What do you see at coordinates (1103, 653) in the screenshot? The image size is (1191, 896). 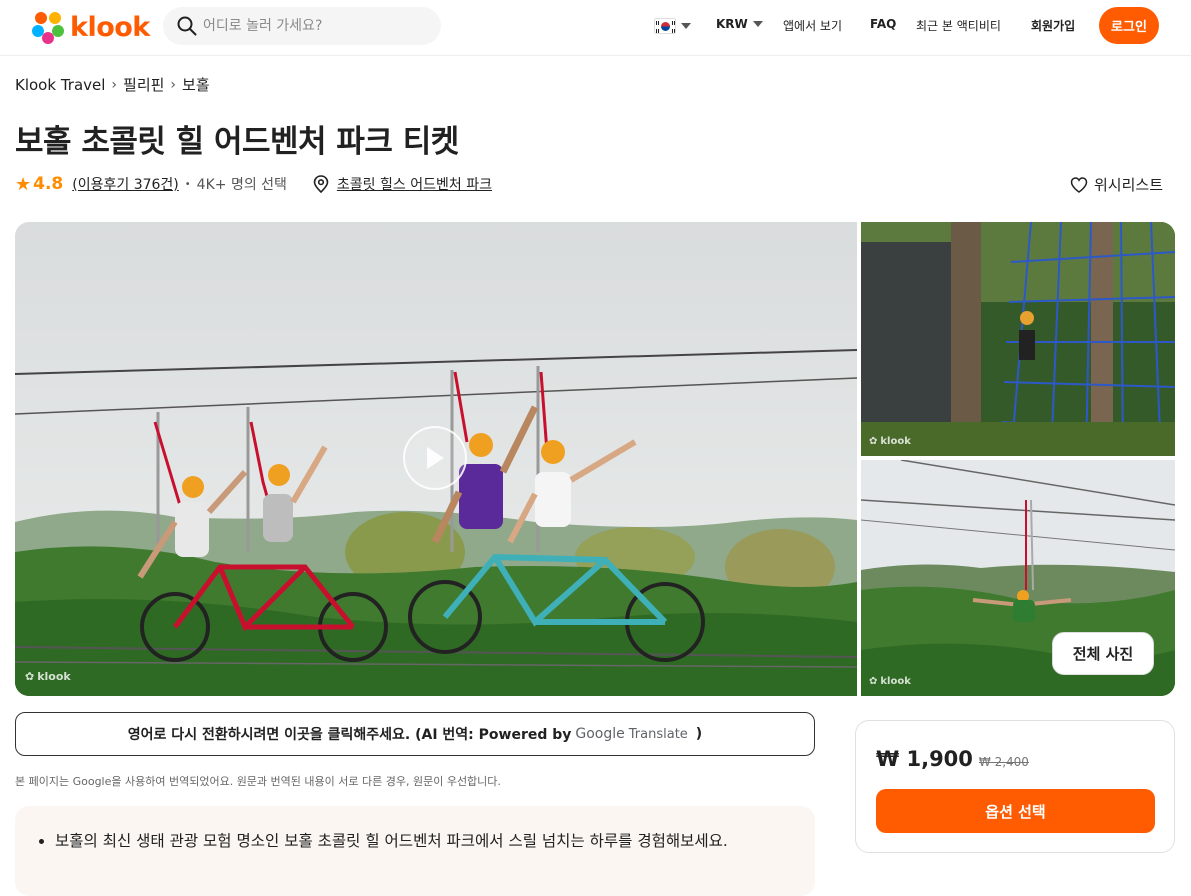 I see `view-all-photos-button: 전체 사진` at bounding box center [1103, 653].